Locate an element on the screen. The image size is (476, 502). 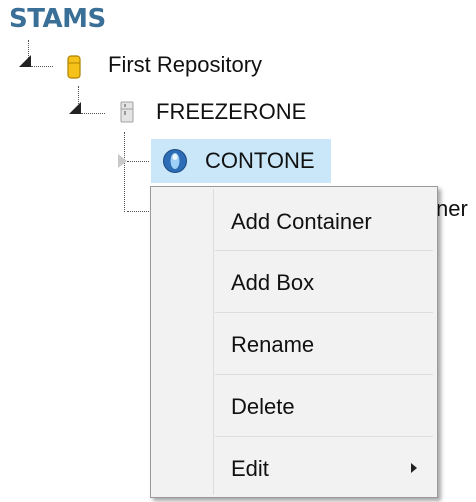
menu-item-add-container: Add Container is located at coordinates (294, 221).